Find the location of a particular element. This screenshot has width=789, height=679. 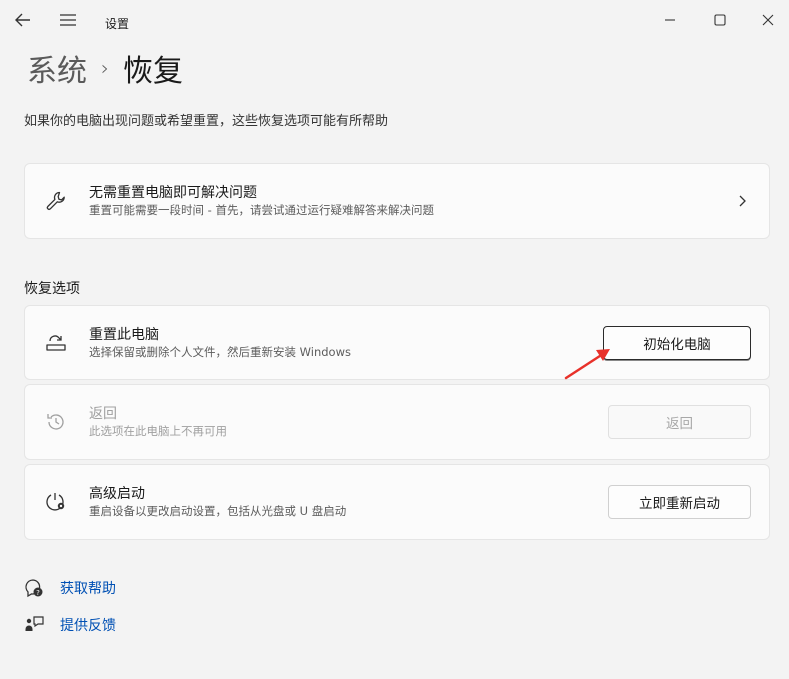

wrench-icon is located at coordinates (56, 201).